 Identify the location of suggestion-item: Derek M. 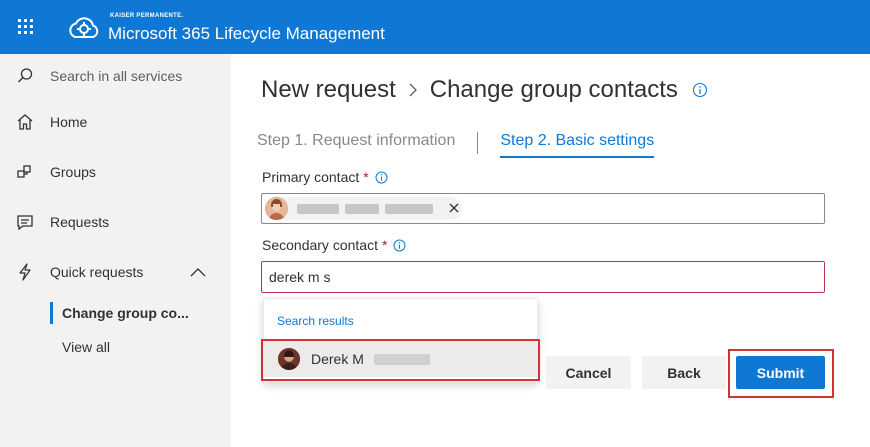
(400, 359).